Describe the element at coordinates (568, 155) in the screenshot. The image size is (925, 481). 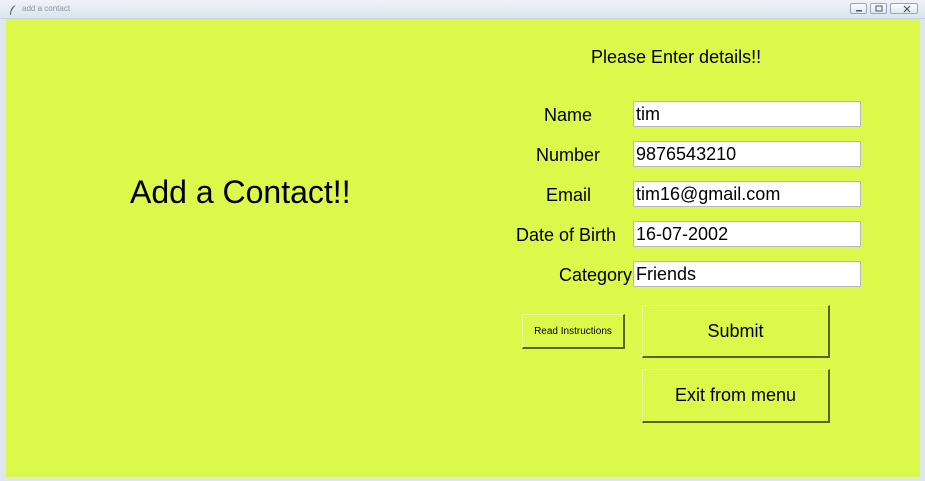
I see `number-label: Number` at that location.